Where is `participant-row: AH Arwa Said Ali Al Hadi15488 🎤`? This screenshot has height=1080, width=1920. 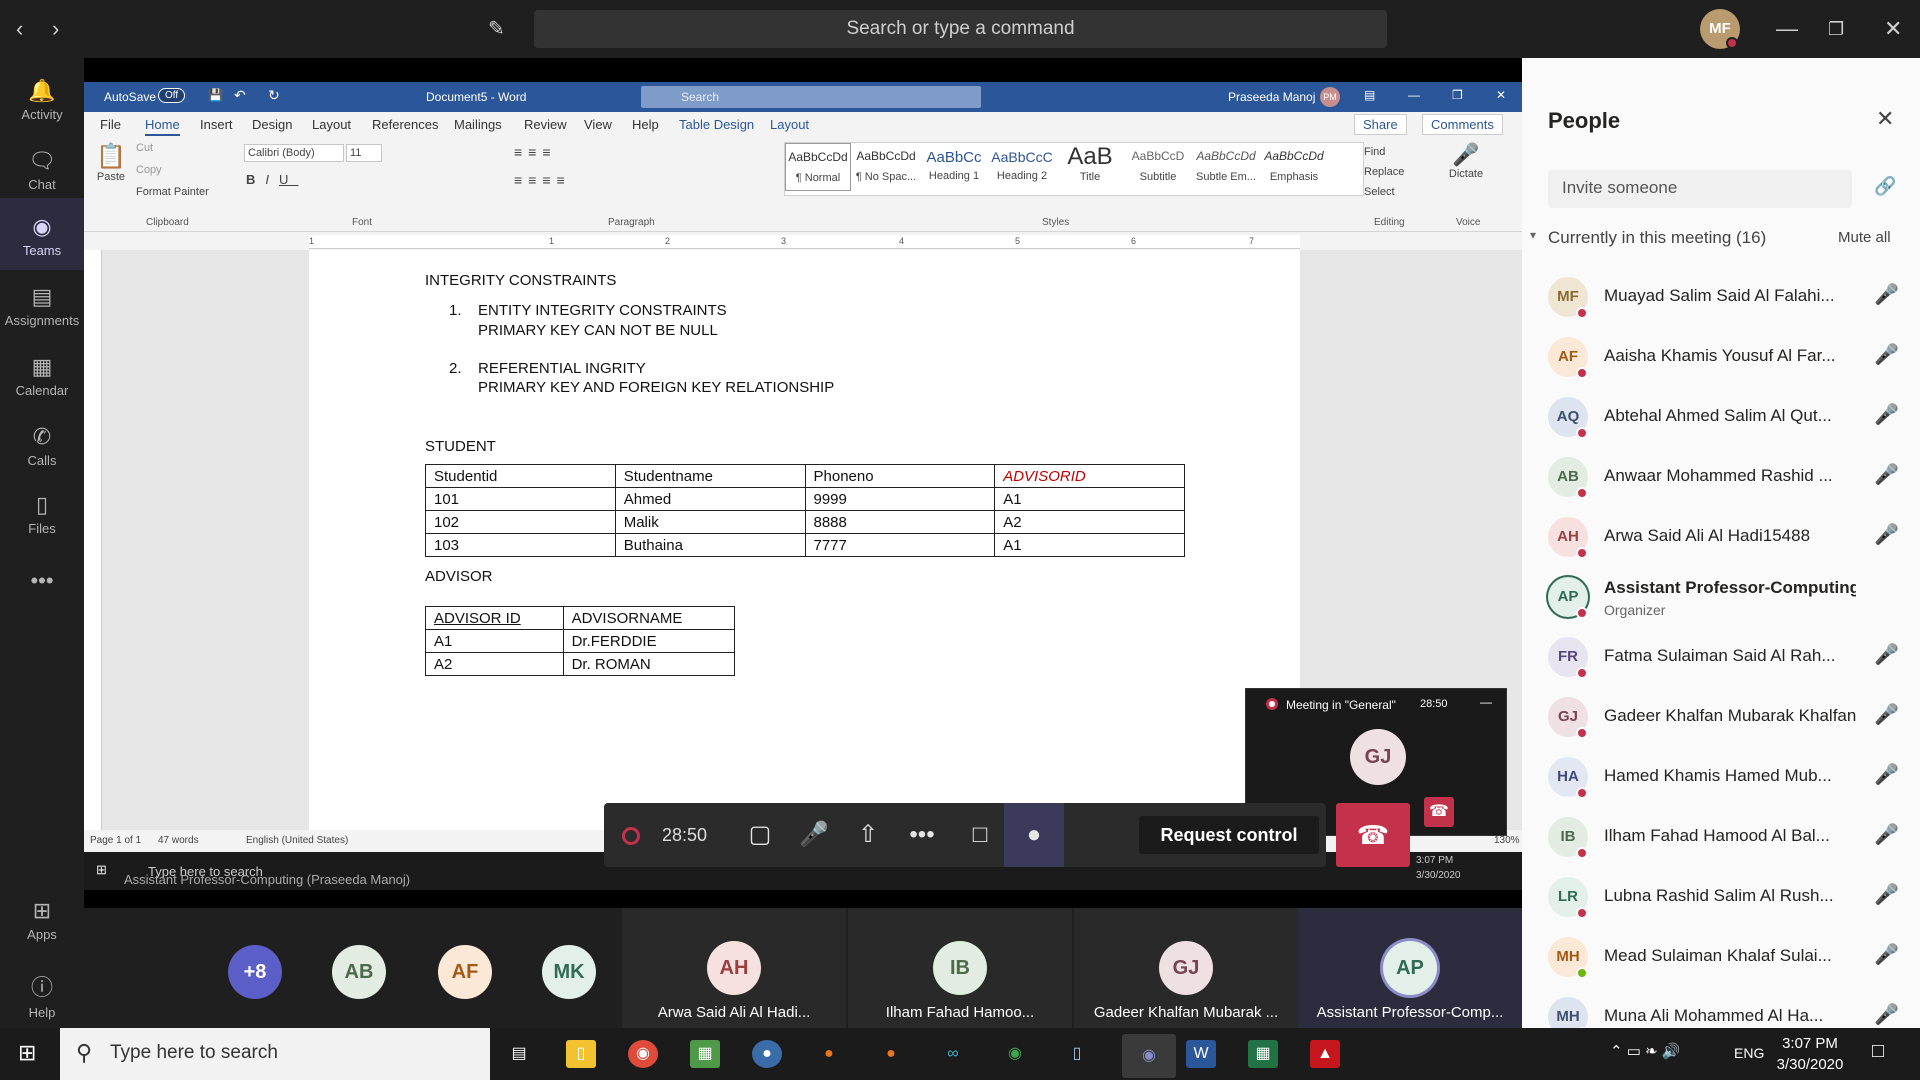 participant-row: AH Arwa Said Ali Al Hadi15488 🎤 is located at coordinates (1721, 540).